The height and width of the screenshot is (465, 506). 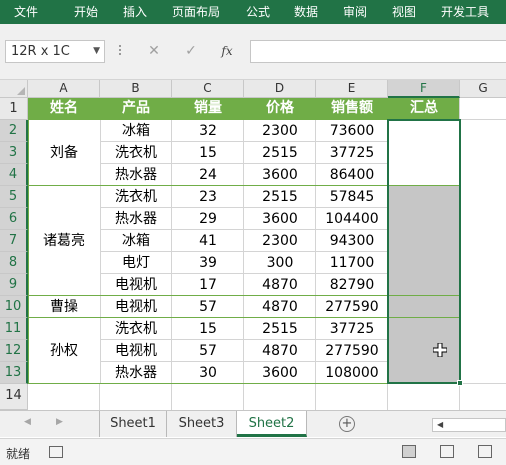 I want to click on price-cell: 300, so click(x=280, y=263).